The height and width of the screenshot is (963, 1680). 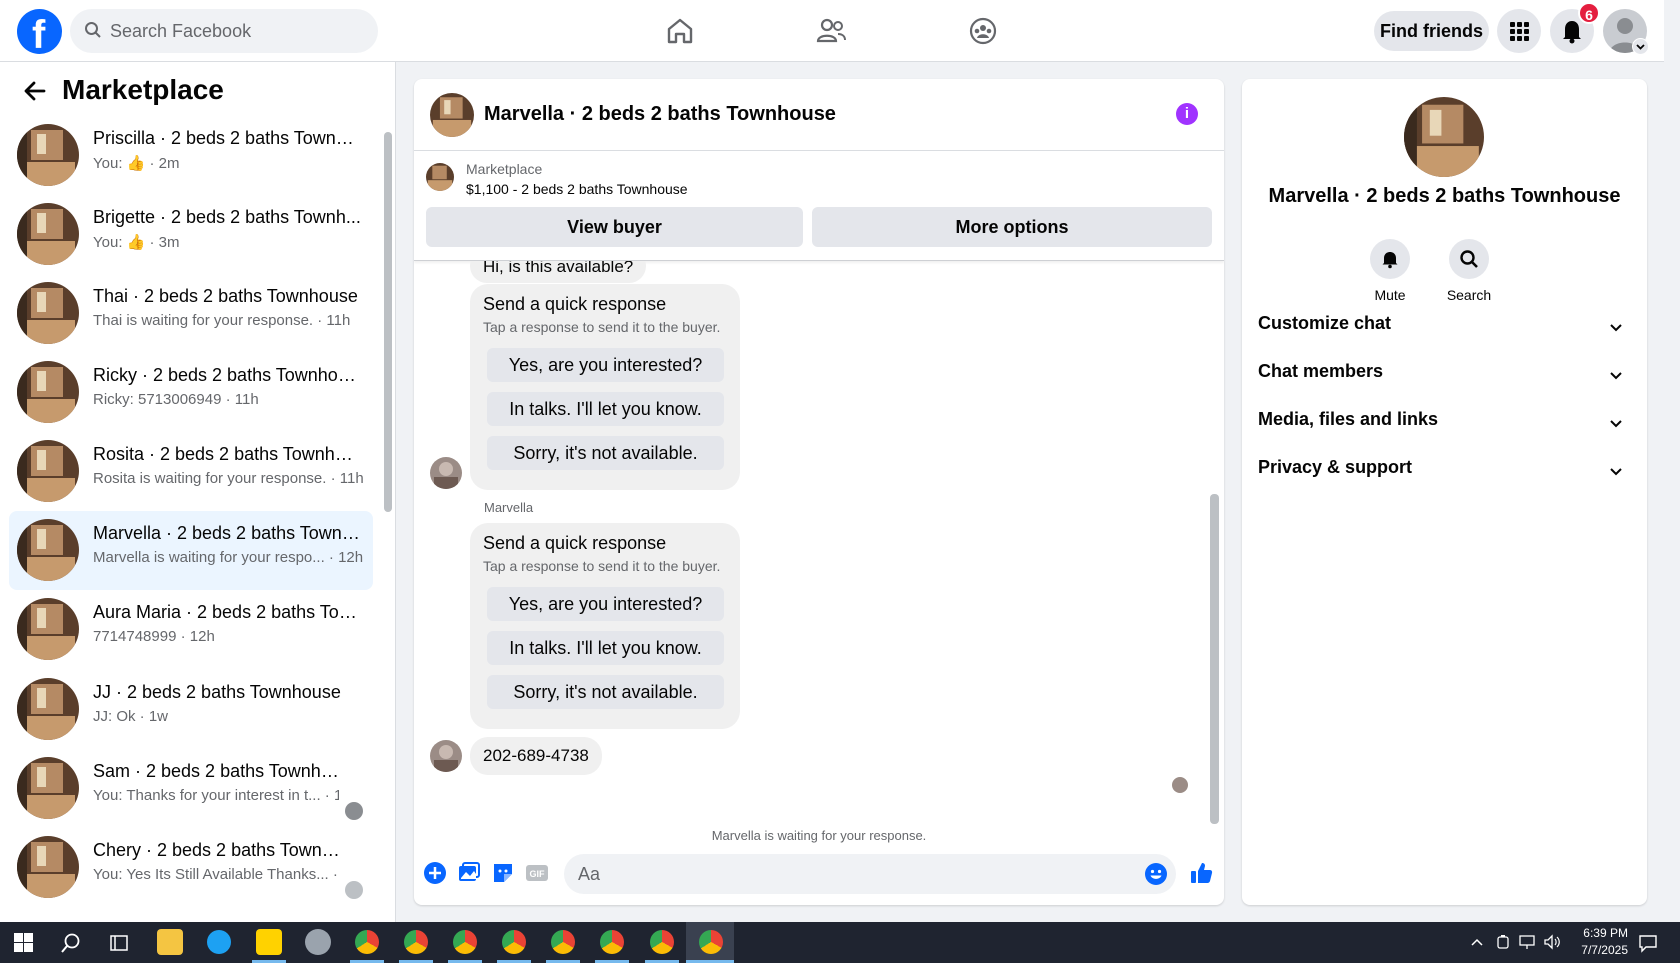 I want to click on chat-header: Marvella · 2 beds 2 baths Townhouse i, so click(x=819, y=115).